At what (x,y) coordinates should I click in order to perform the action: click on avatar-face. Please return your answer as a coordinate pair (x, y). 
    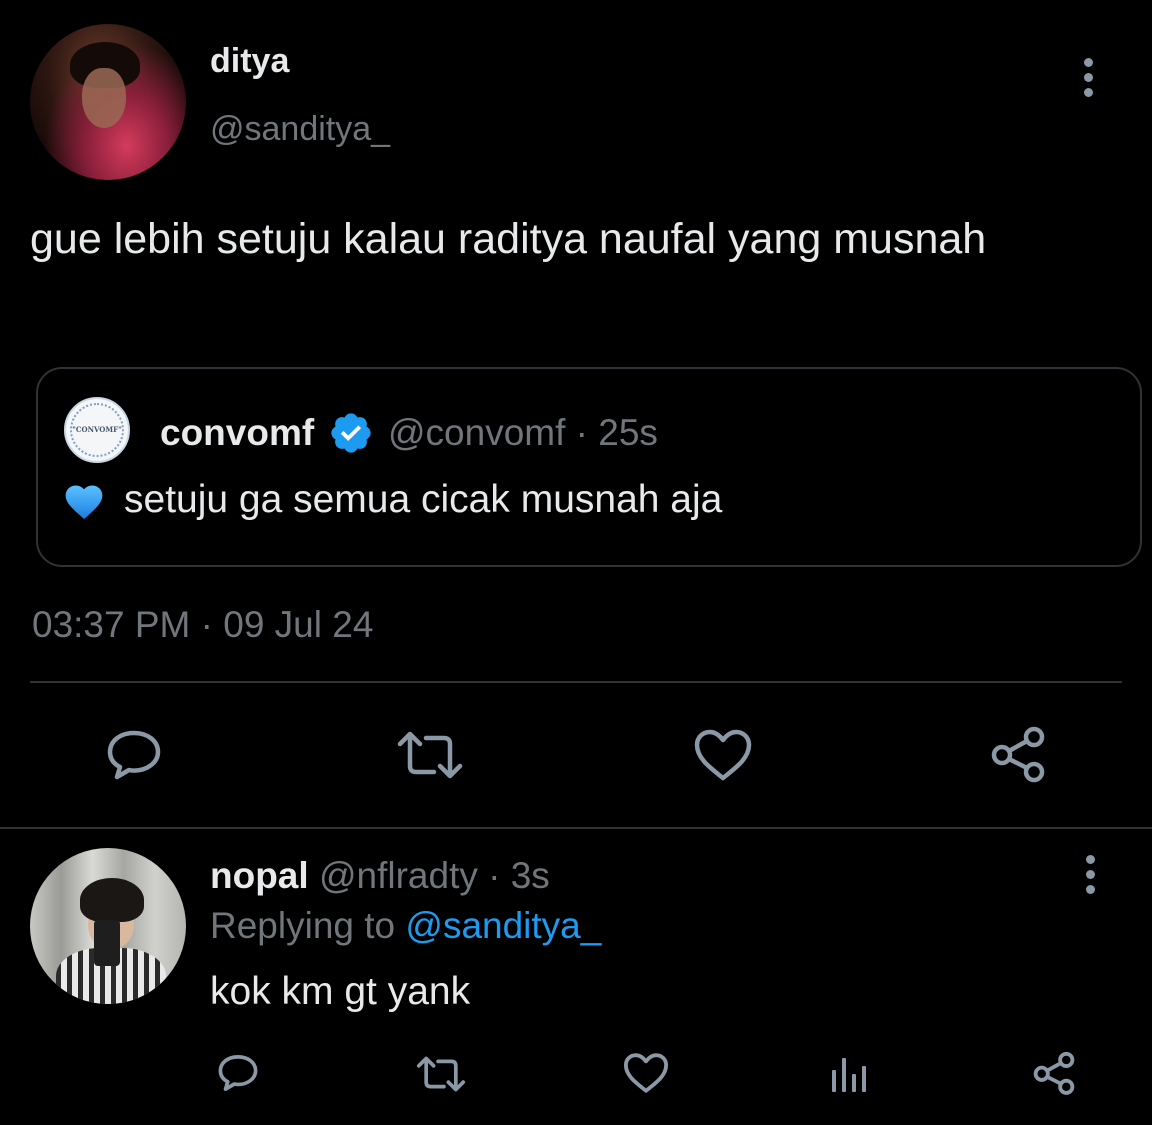
    Looking at the image, I should click on (104, 98).